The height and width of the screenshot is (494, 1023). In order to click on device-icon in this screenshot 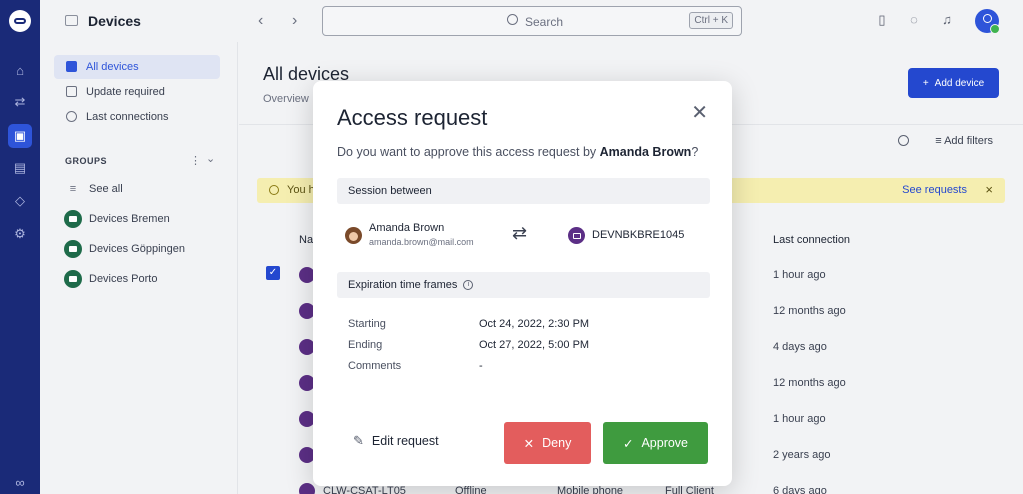, I will do `click(576, 235)`.